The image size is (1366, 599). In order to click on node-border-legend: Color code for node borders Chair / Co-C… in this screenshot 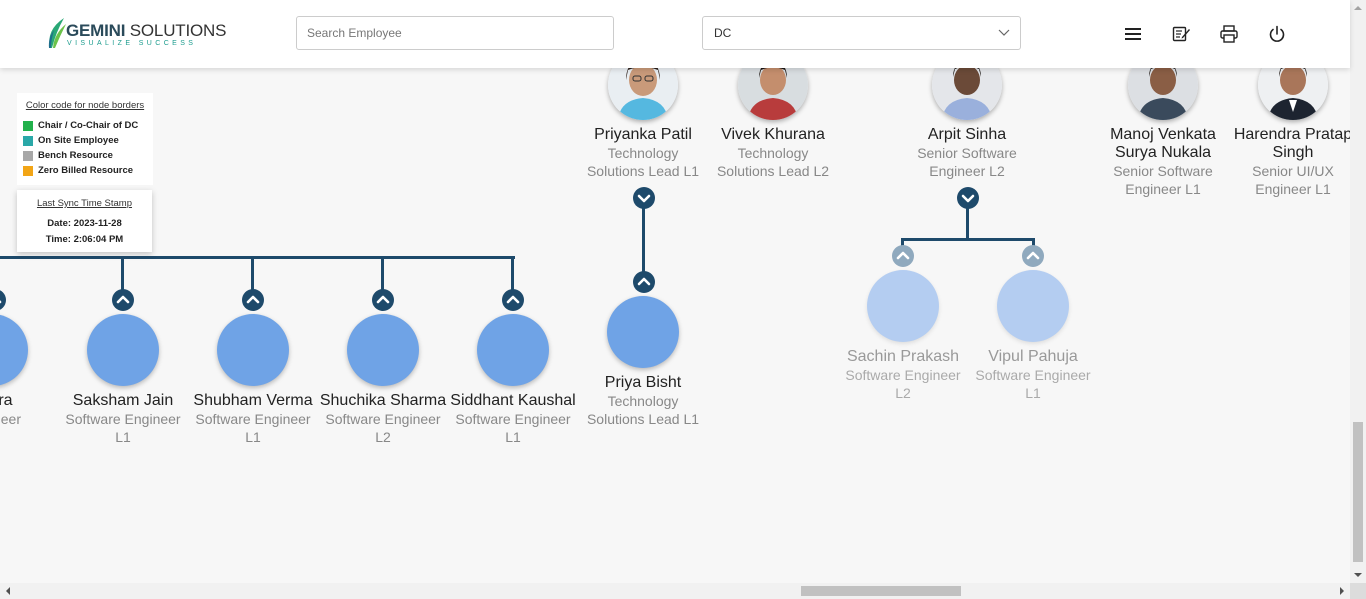, I will do `click(85, 139)`.